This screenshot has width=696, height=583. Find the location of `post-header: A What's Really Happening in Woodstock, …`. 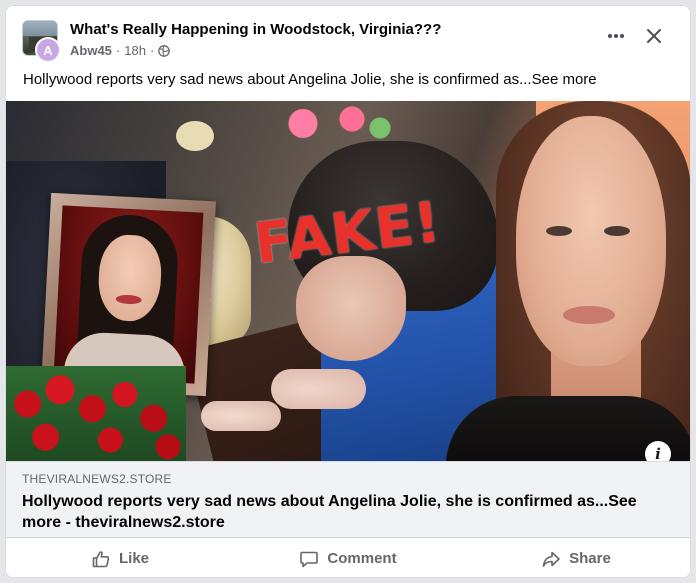

post-header: A What's Really Happening in Woodstock, … is located at coordinates (348, 37).